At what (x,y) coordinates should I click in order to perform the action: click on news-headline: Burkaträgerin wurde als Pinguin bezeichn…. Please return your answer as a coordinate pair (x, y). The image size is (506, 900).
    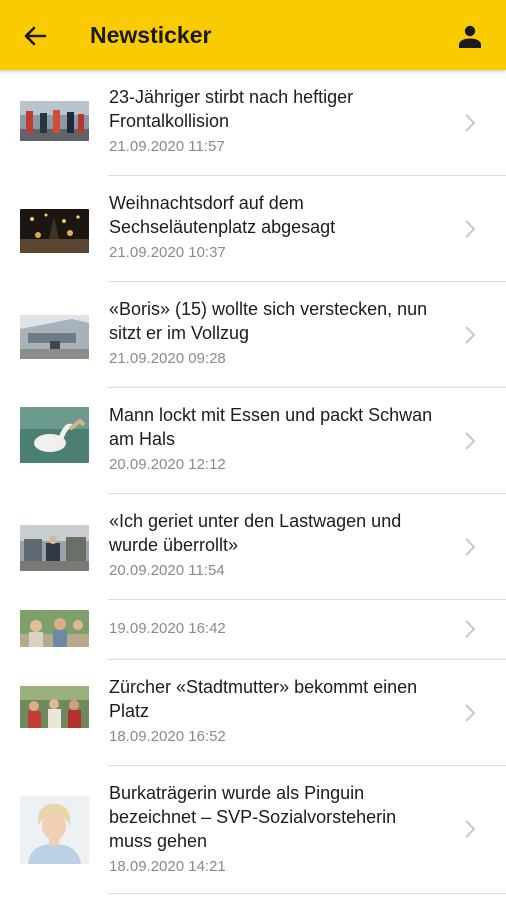
    Looking at the image, I should click on (253, 817).